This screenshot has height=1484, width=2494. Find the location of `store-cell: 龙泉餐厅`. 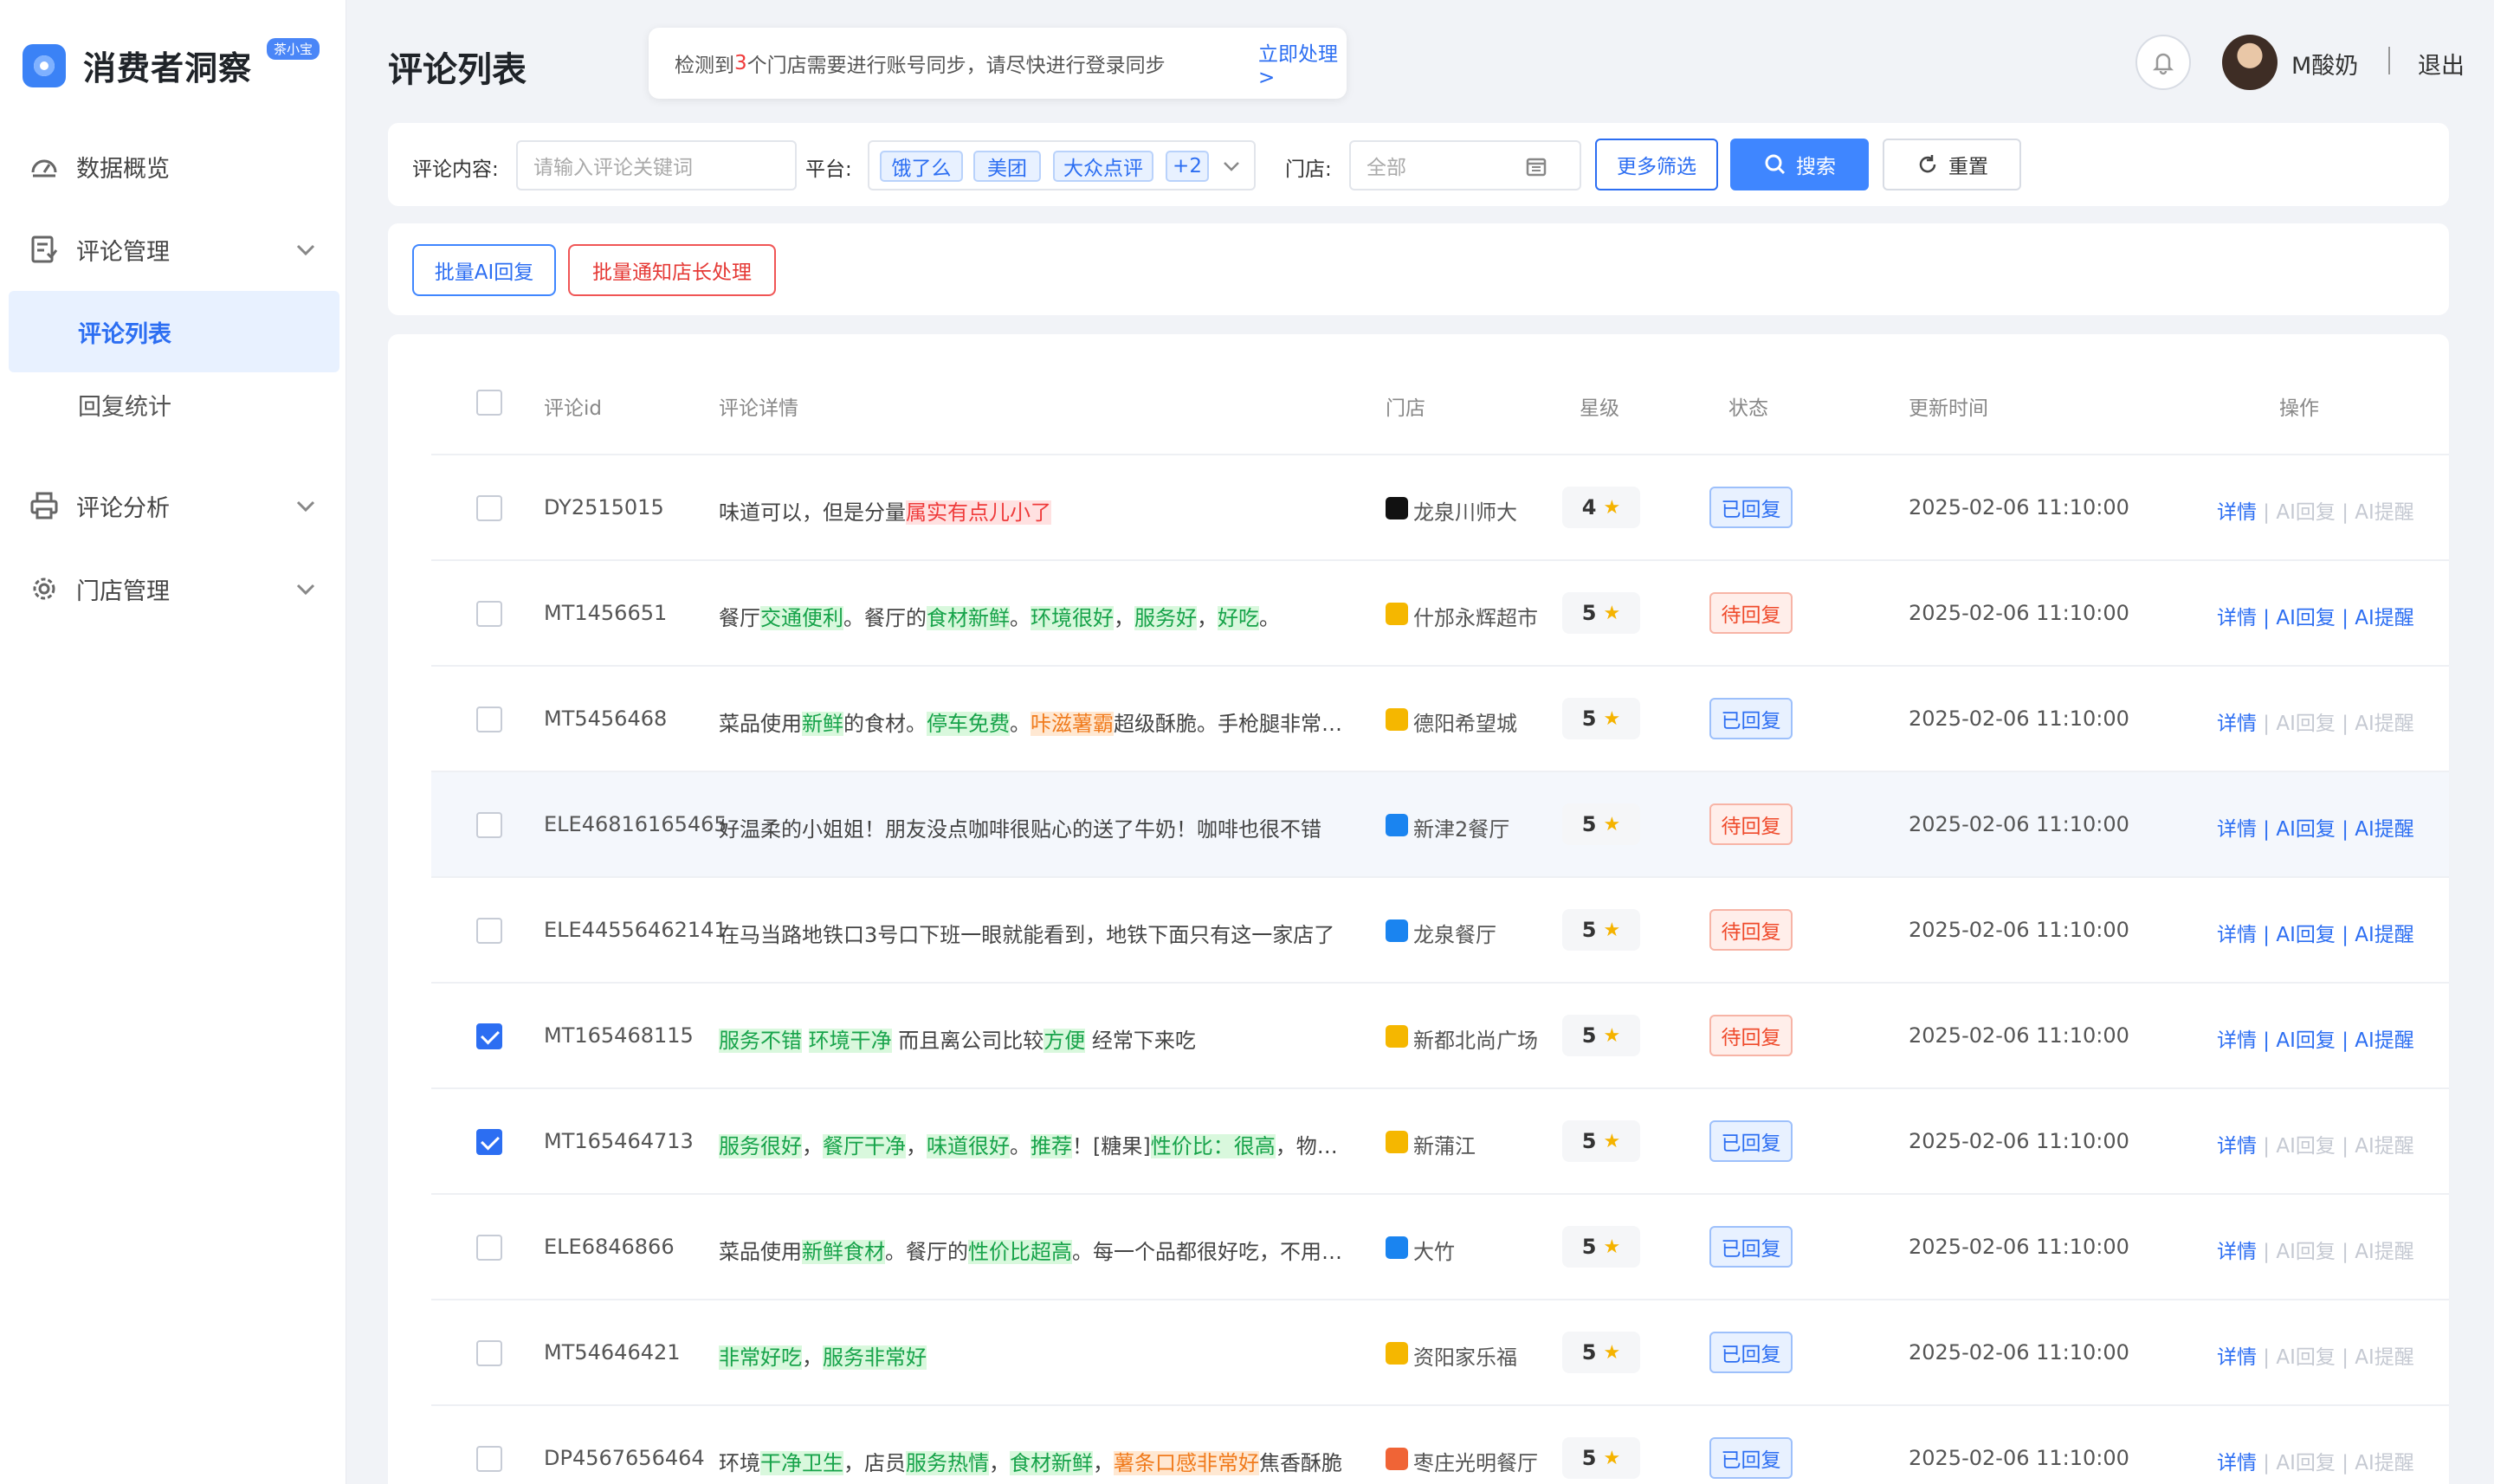

store-cell: 龙泉餐厅 is located at coordinates (1472, 932).